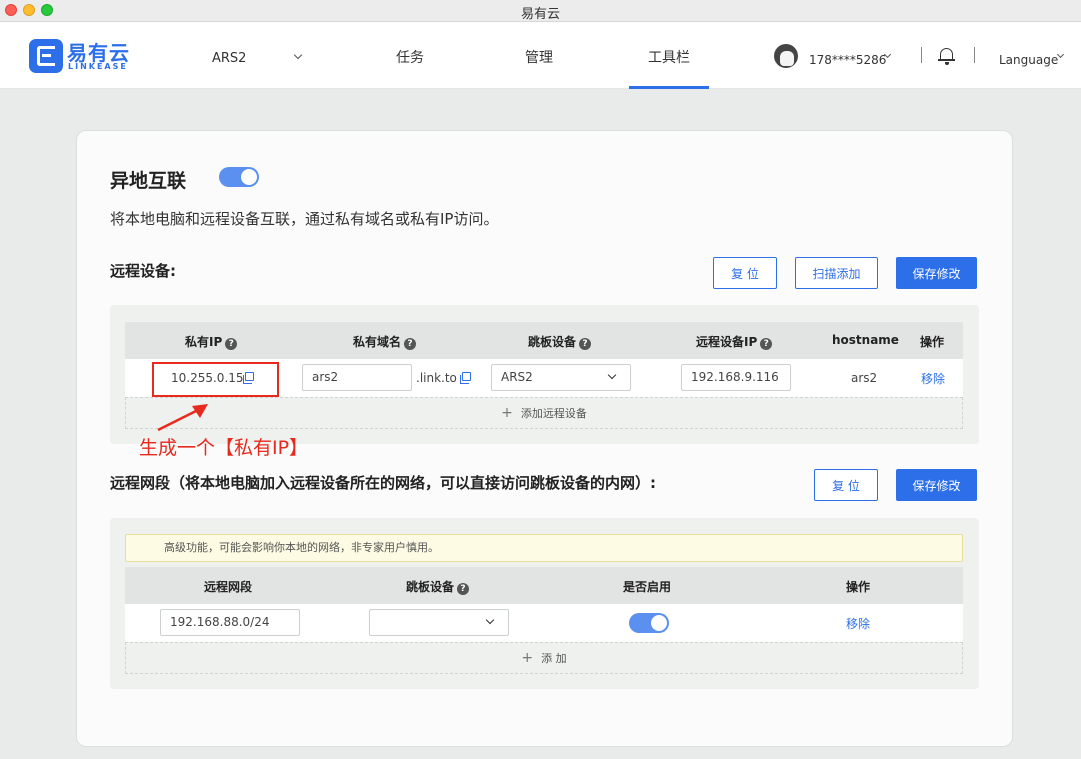  What do you see at coordinates (304, 219) in the screenshot?
I see `remote-link-description: 将本地电脑和远程设备互联，通过私有域名或私有IP访问。` at bounding box center [304, 219].